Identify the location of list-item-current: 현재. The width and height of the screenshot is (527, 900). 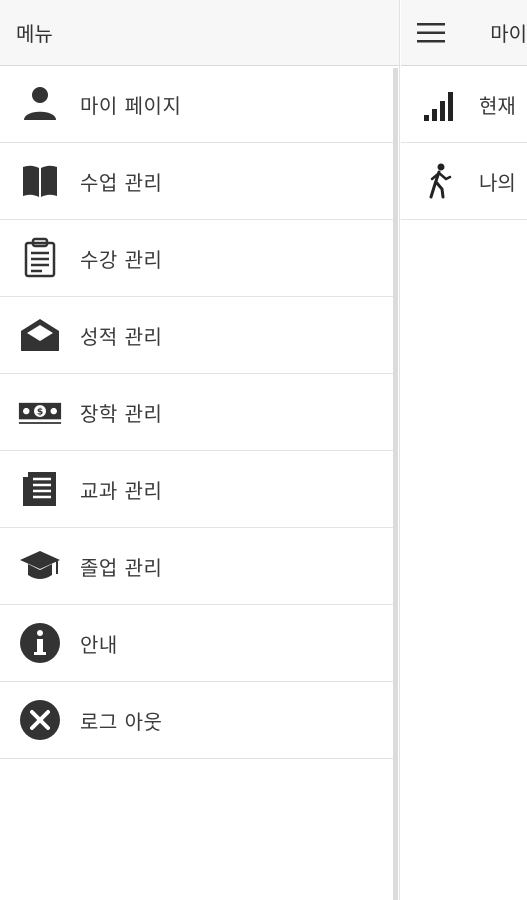
(464, 104).